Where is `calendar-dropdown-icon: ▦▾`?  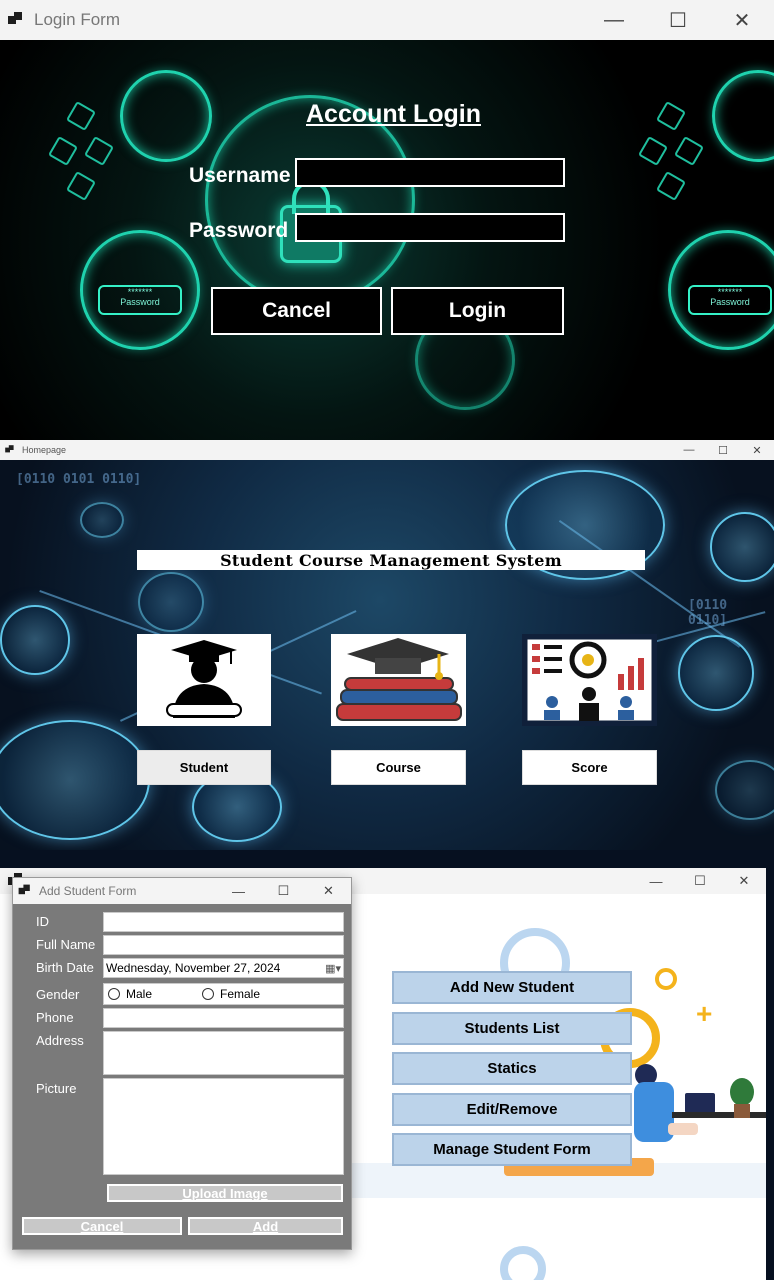 calendar-dropdown-icon: ▦▾ is located at coordinates (333, 968).